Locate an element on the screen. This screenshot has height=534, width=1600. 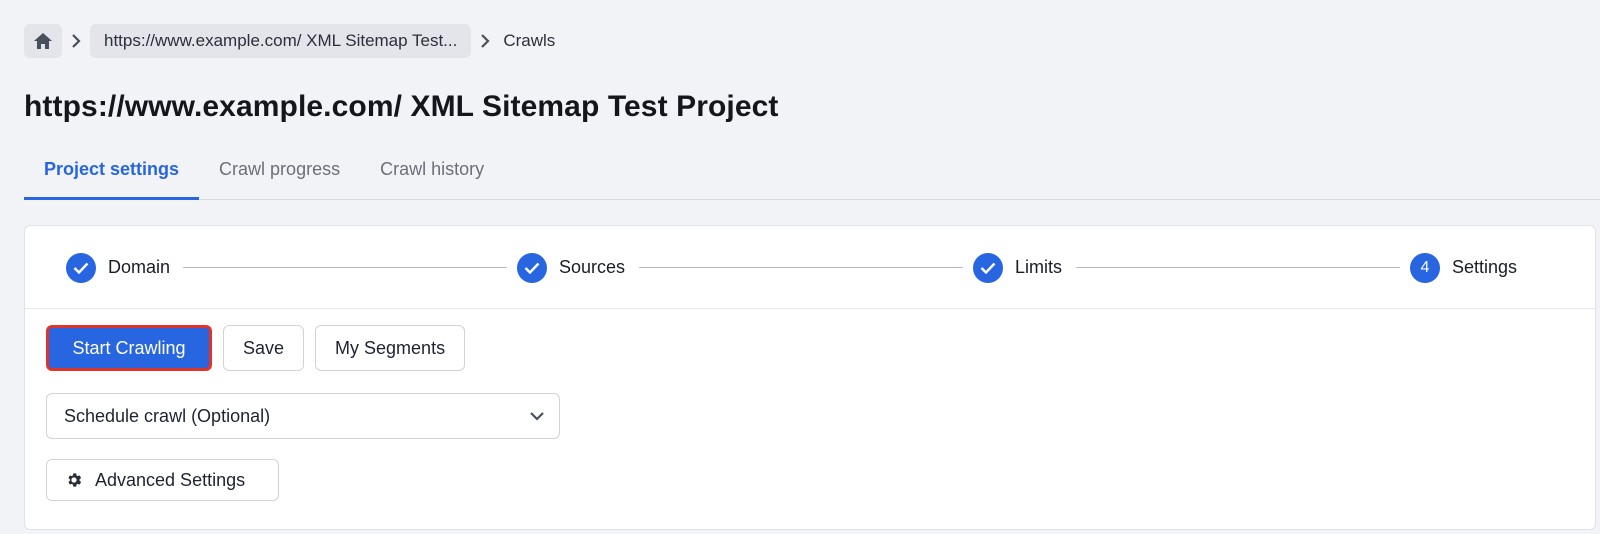
step-domain: Domain is located at coordinates (118, 267).